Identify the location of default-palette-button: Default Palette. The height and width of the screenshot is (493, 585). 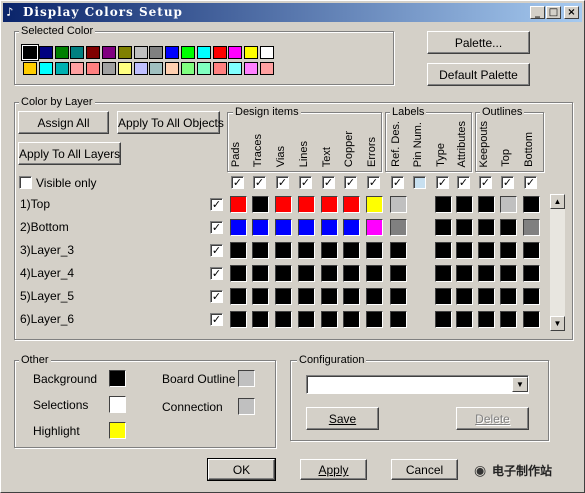
(478, 74).